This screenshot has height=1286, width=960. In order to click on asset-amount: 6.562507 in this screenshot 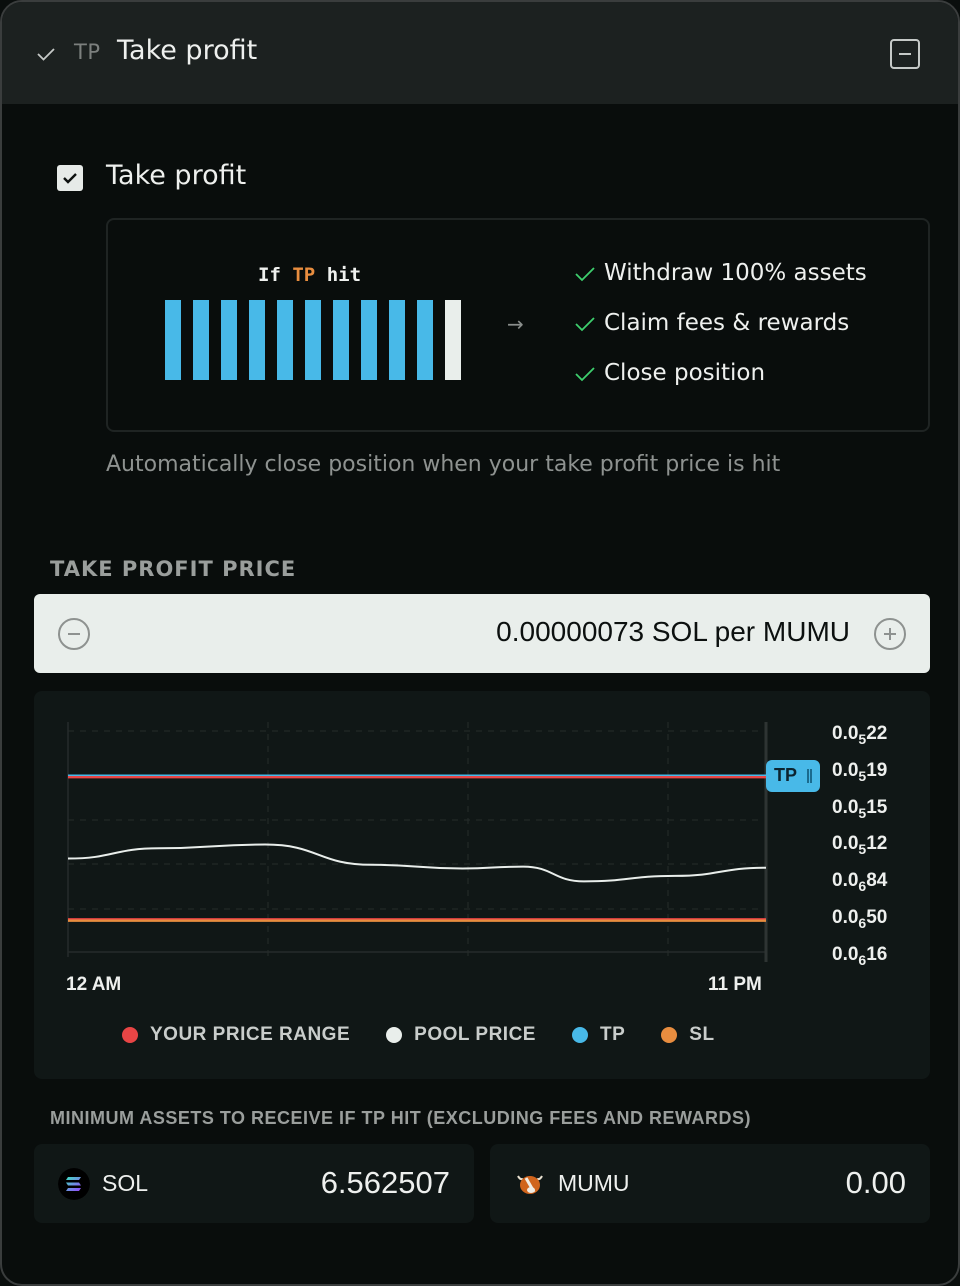, I will do `click(385, 1182)`.